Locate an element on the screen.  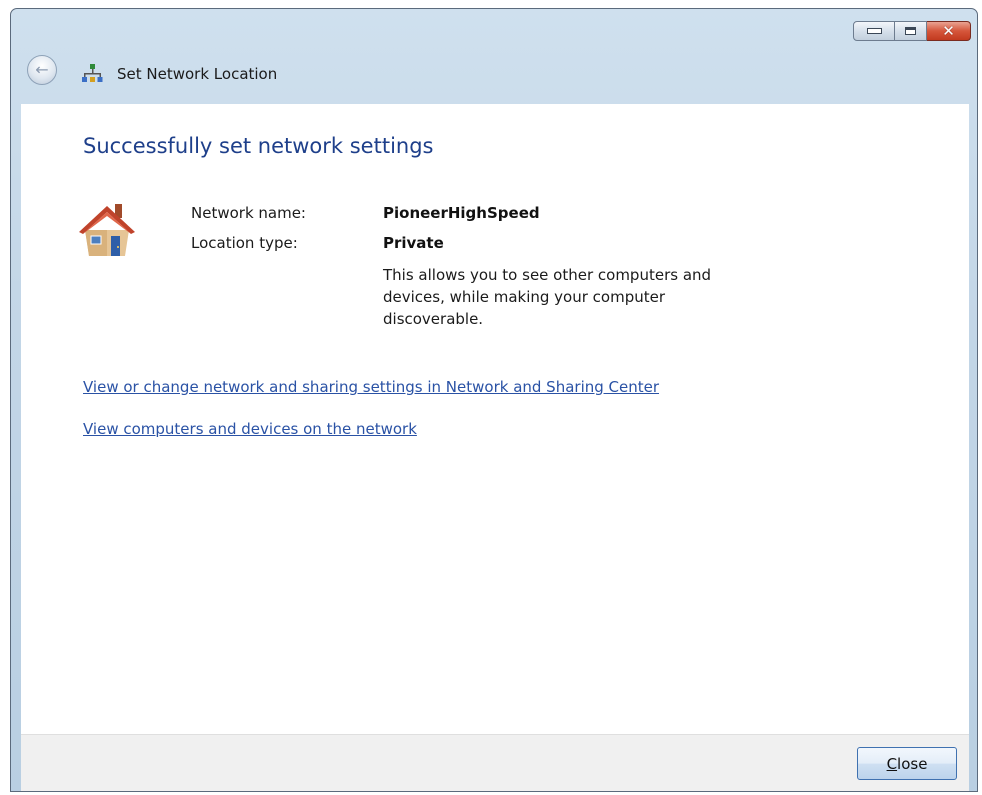
location-type-label: Location type: is located at coordinates (244, 243).